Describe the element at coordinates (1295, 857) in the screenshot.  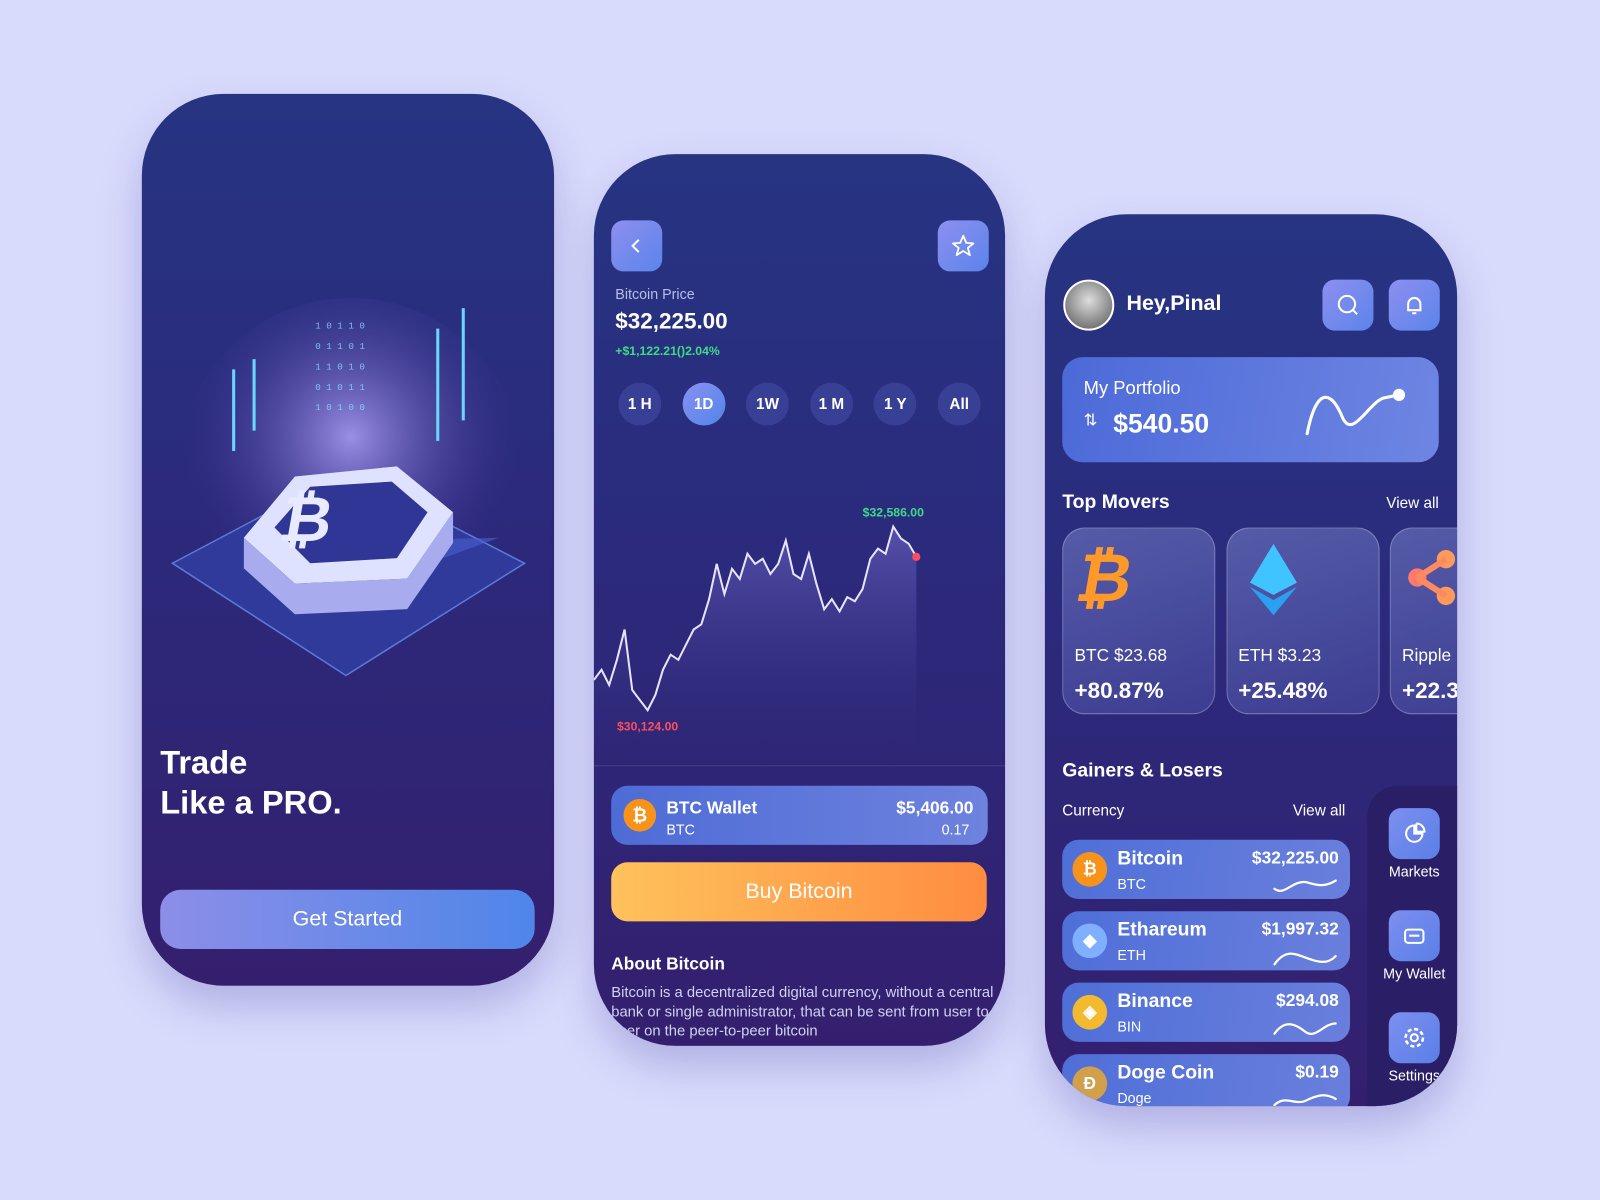
I see `coin-price: $32,225.00` at that location.